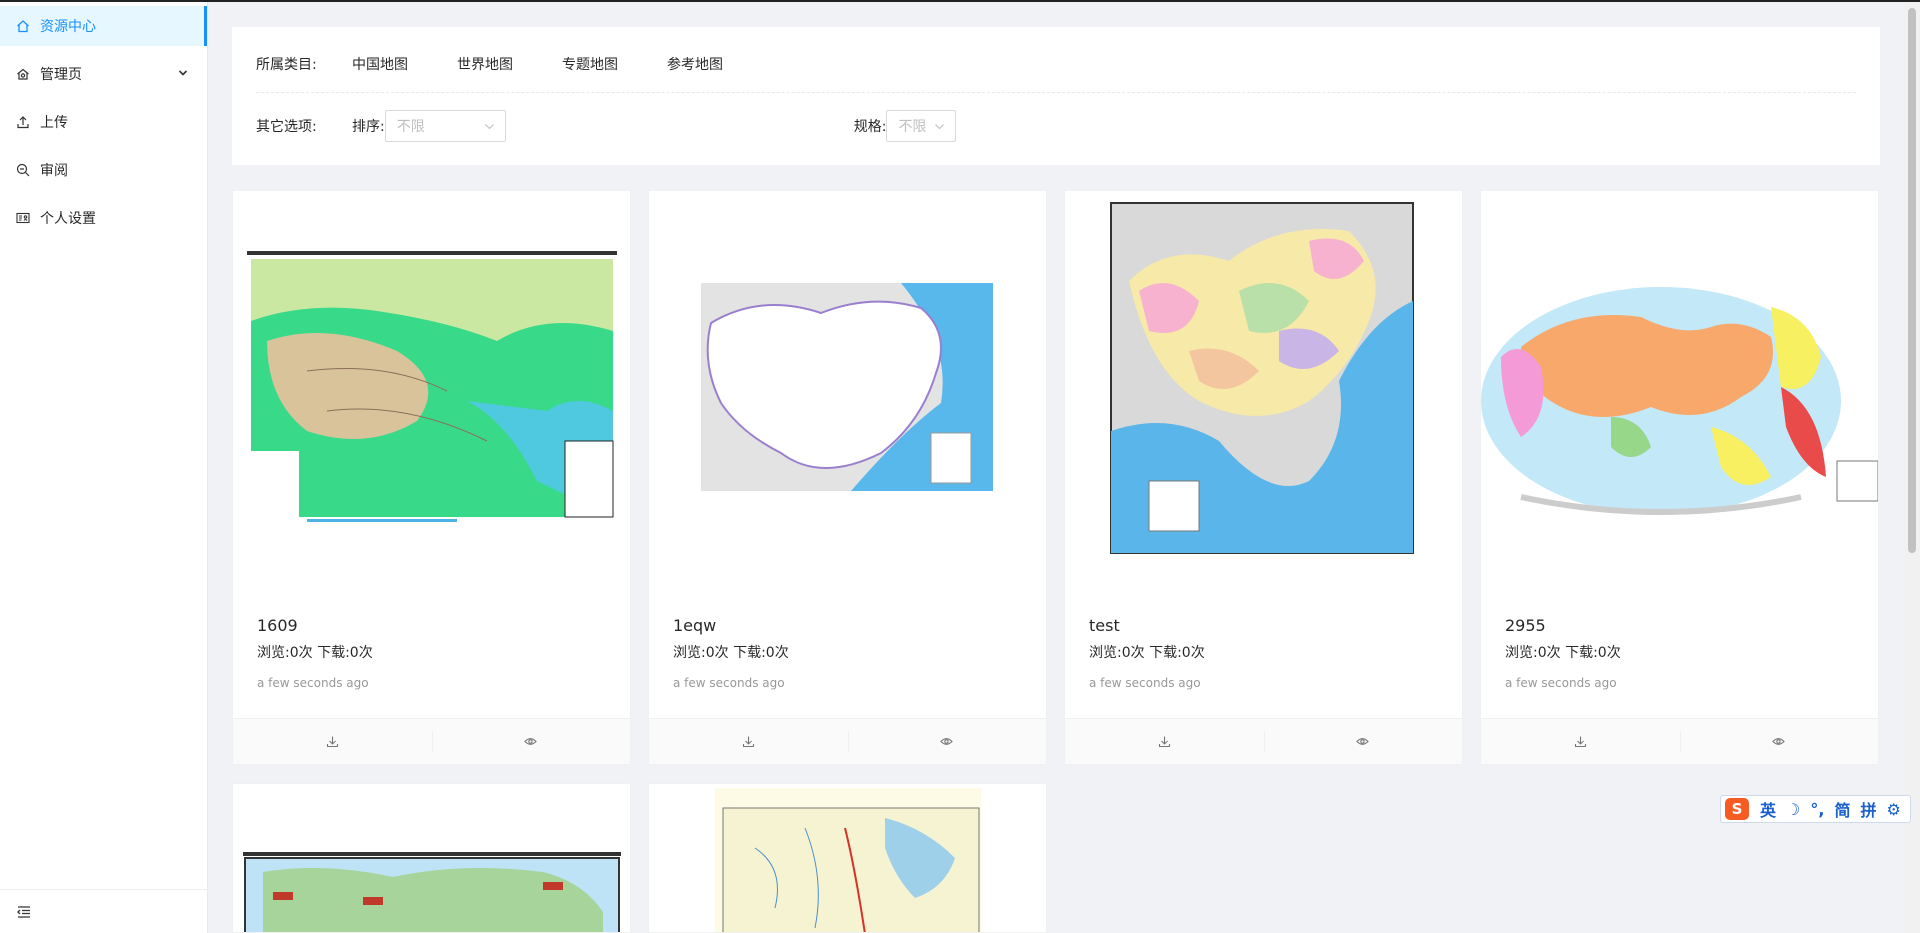 The width and height of the screenshot is (1920, 933). Describe the element at coordinates (23, 26) in the screenshot. I see `home-icon` at that location.